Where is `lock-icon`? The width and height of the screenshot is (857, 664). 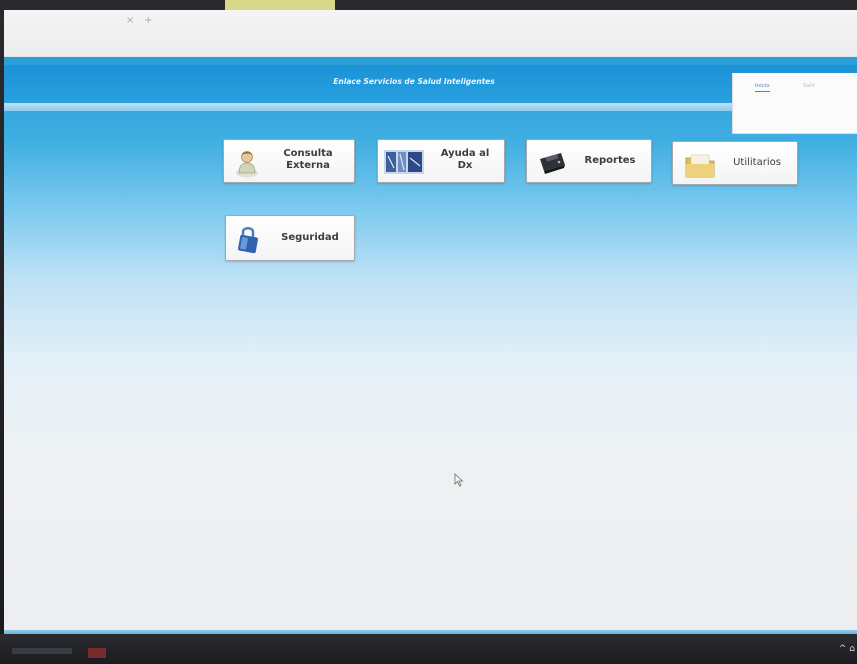 lock-icon is located at coordinates (248, 240).